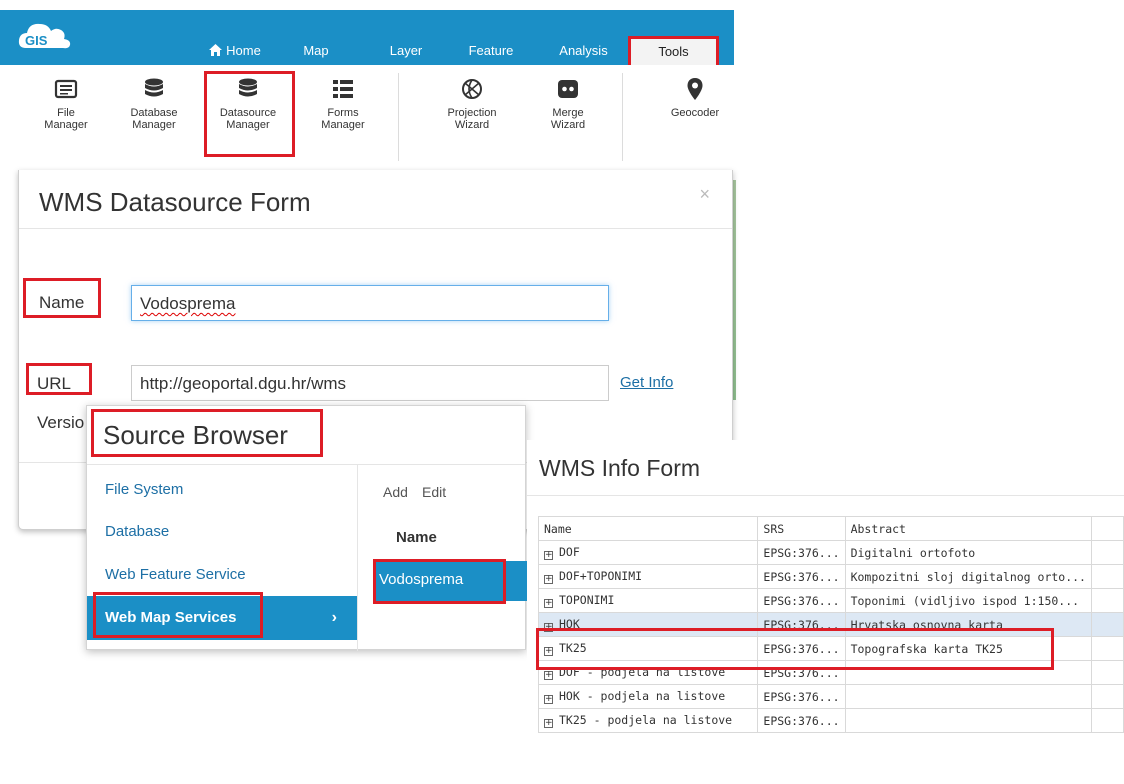  I want to click on table-header-row: Name SRS Abstract, so click(830, 528).